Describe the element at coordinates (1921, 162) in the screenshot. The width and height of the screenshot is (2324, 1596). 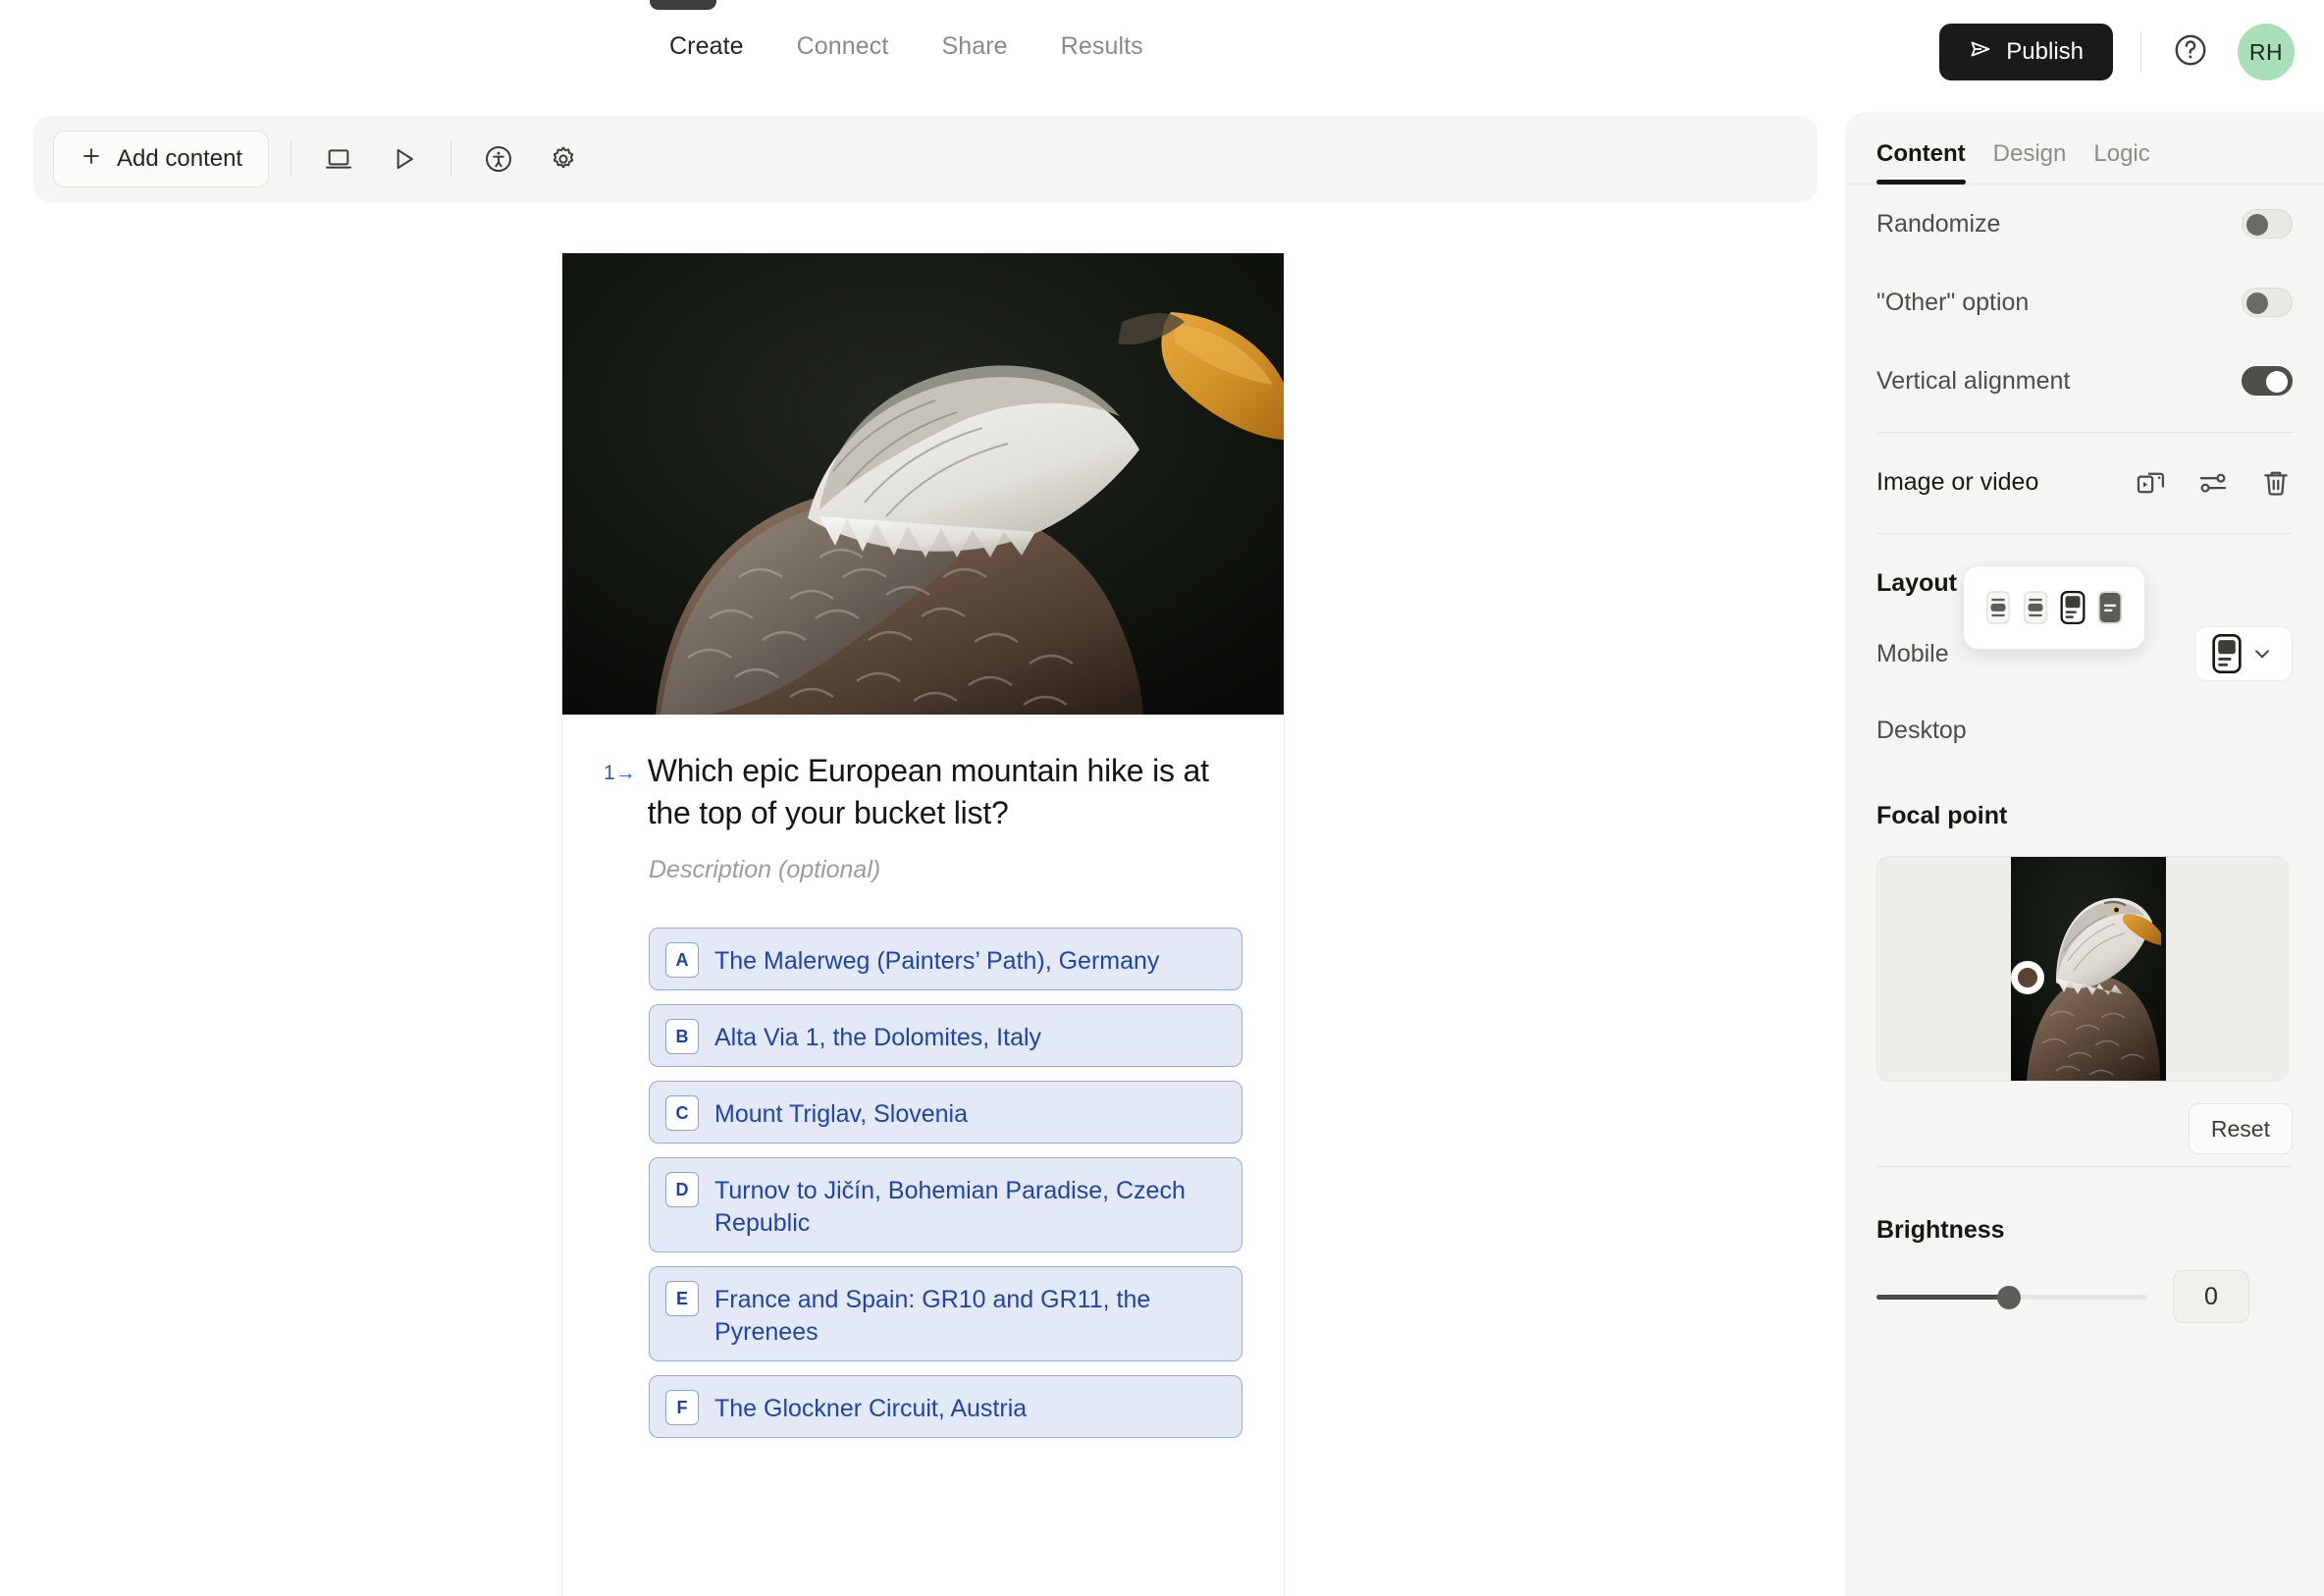
I see `tab-content: Content` at that location.